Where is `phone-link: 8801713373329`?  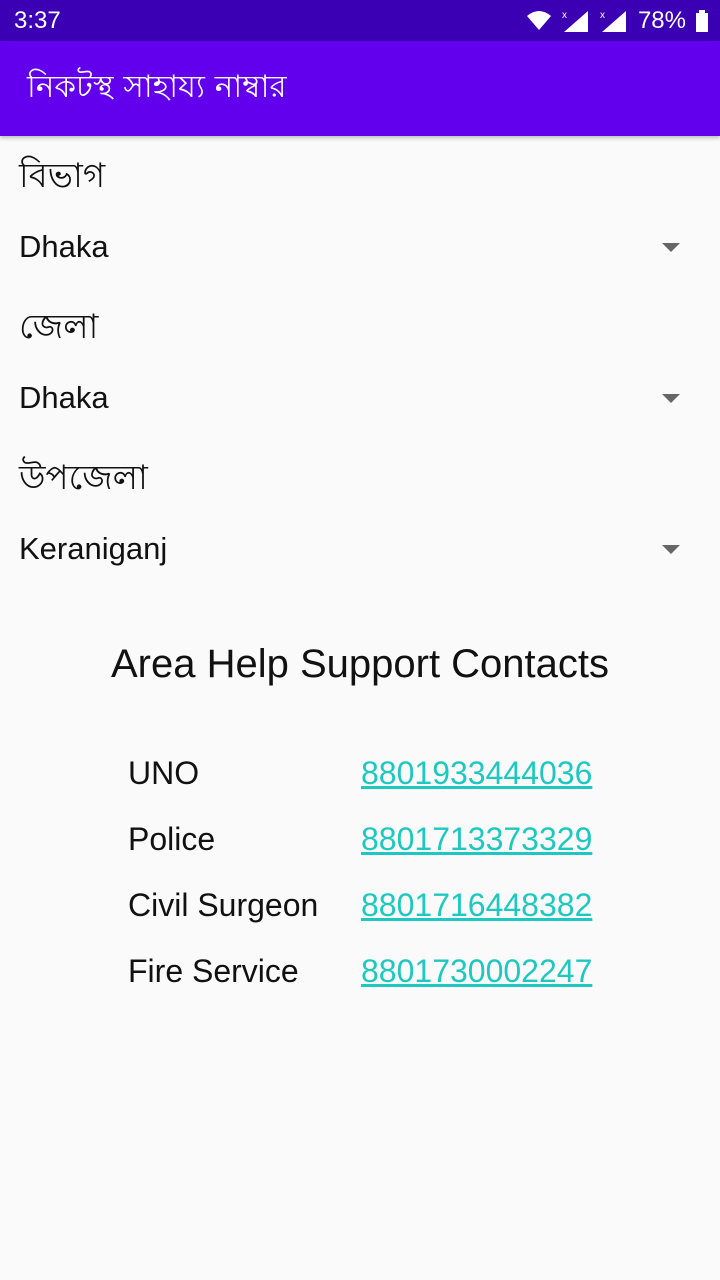
phone-link: 8801713373329 is located at coordinates (476, 839).